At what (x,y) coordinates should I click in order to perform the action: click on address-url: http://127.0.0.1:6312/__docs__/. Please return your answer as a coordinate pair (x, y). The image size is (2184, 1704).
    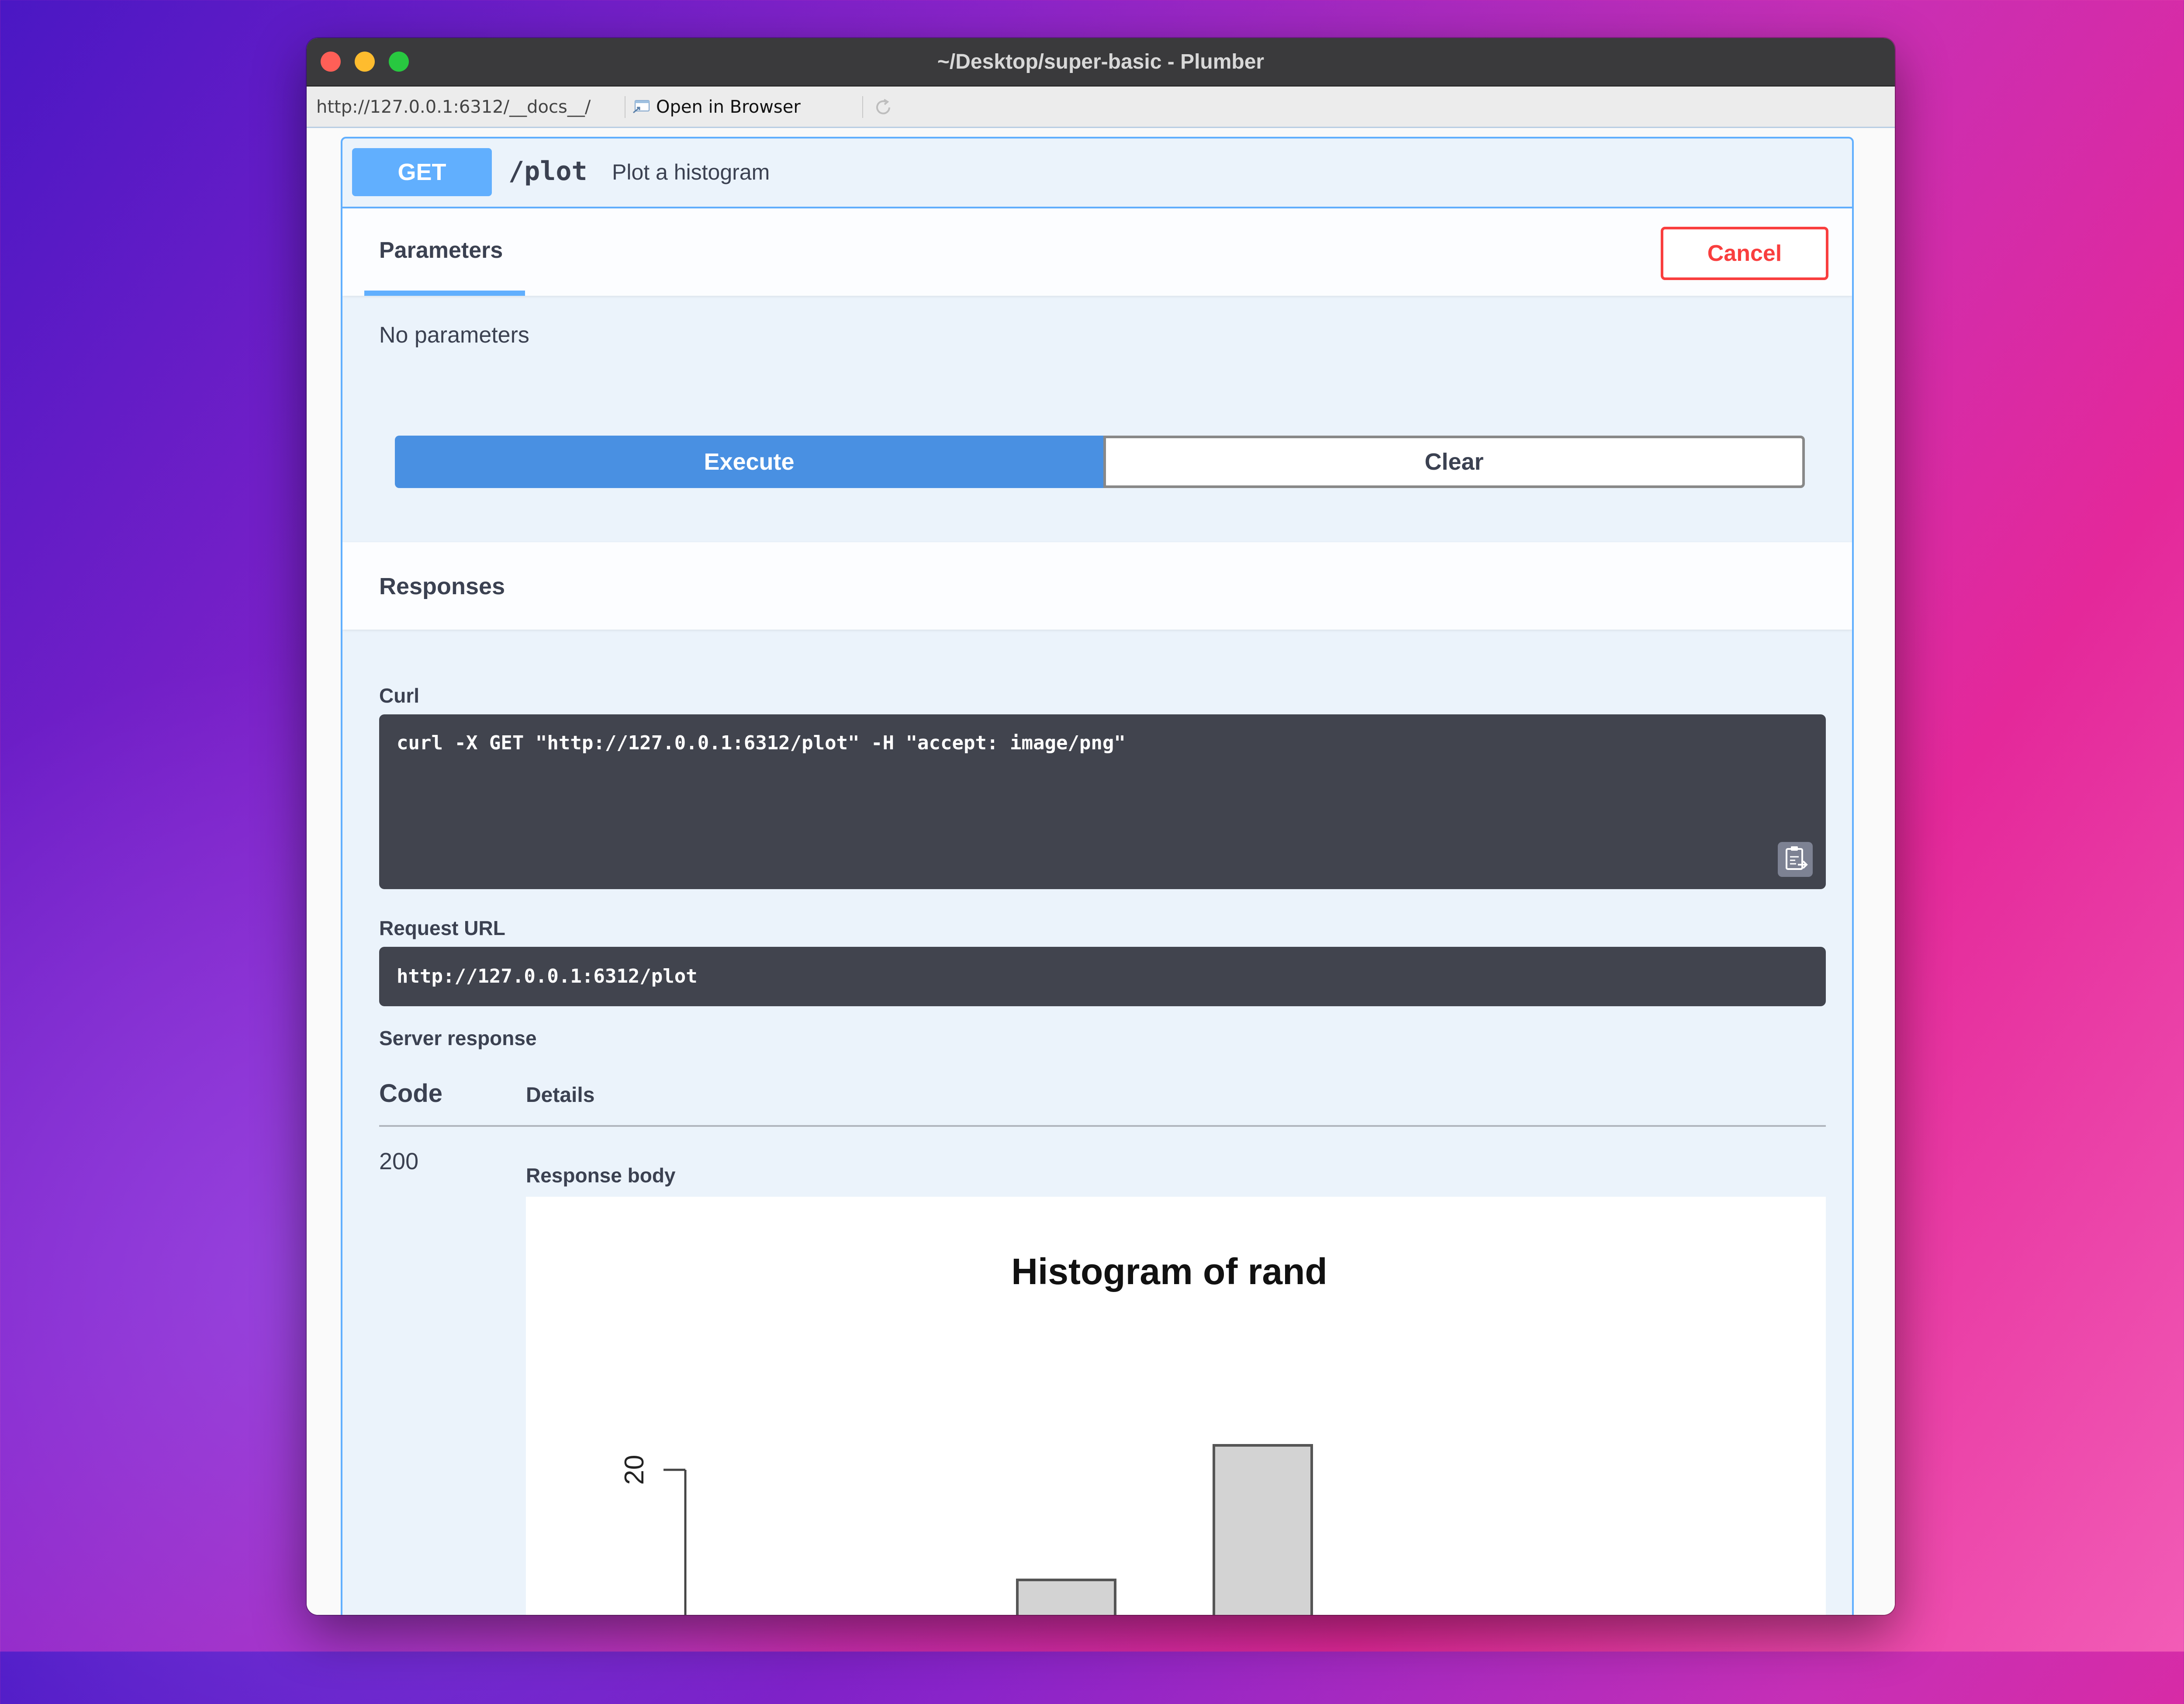
    Looking at the image, I should click on (454, 107).